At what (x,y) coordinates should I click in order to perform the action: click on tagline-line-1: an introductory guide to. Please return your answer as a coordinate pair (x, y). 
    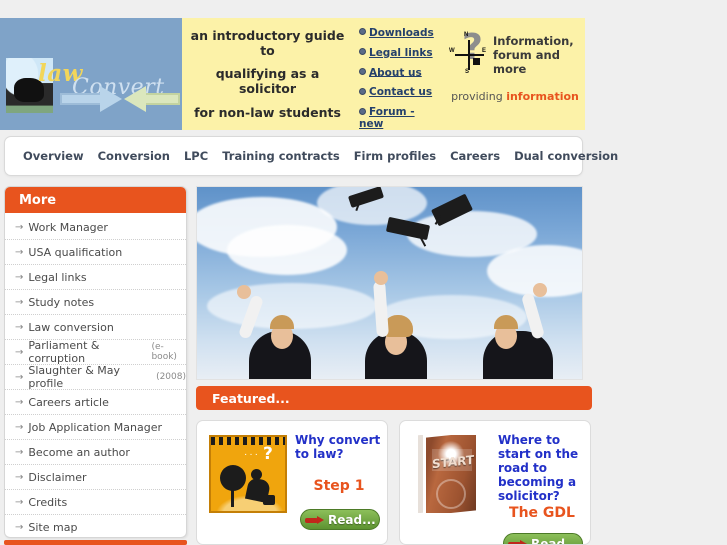
    Looking at the image, I should click on (267, 43).